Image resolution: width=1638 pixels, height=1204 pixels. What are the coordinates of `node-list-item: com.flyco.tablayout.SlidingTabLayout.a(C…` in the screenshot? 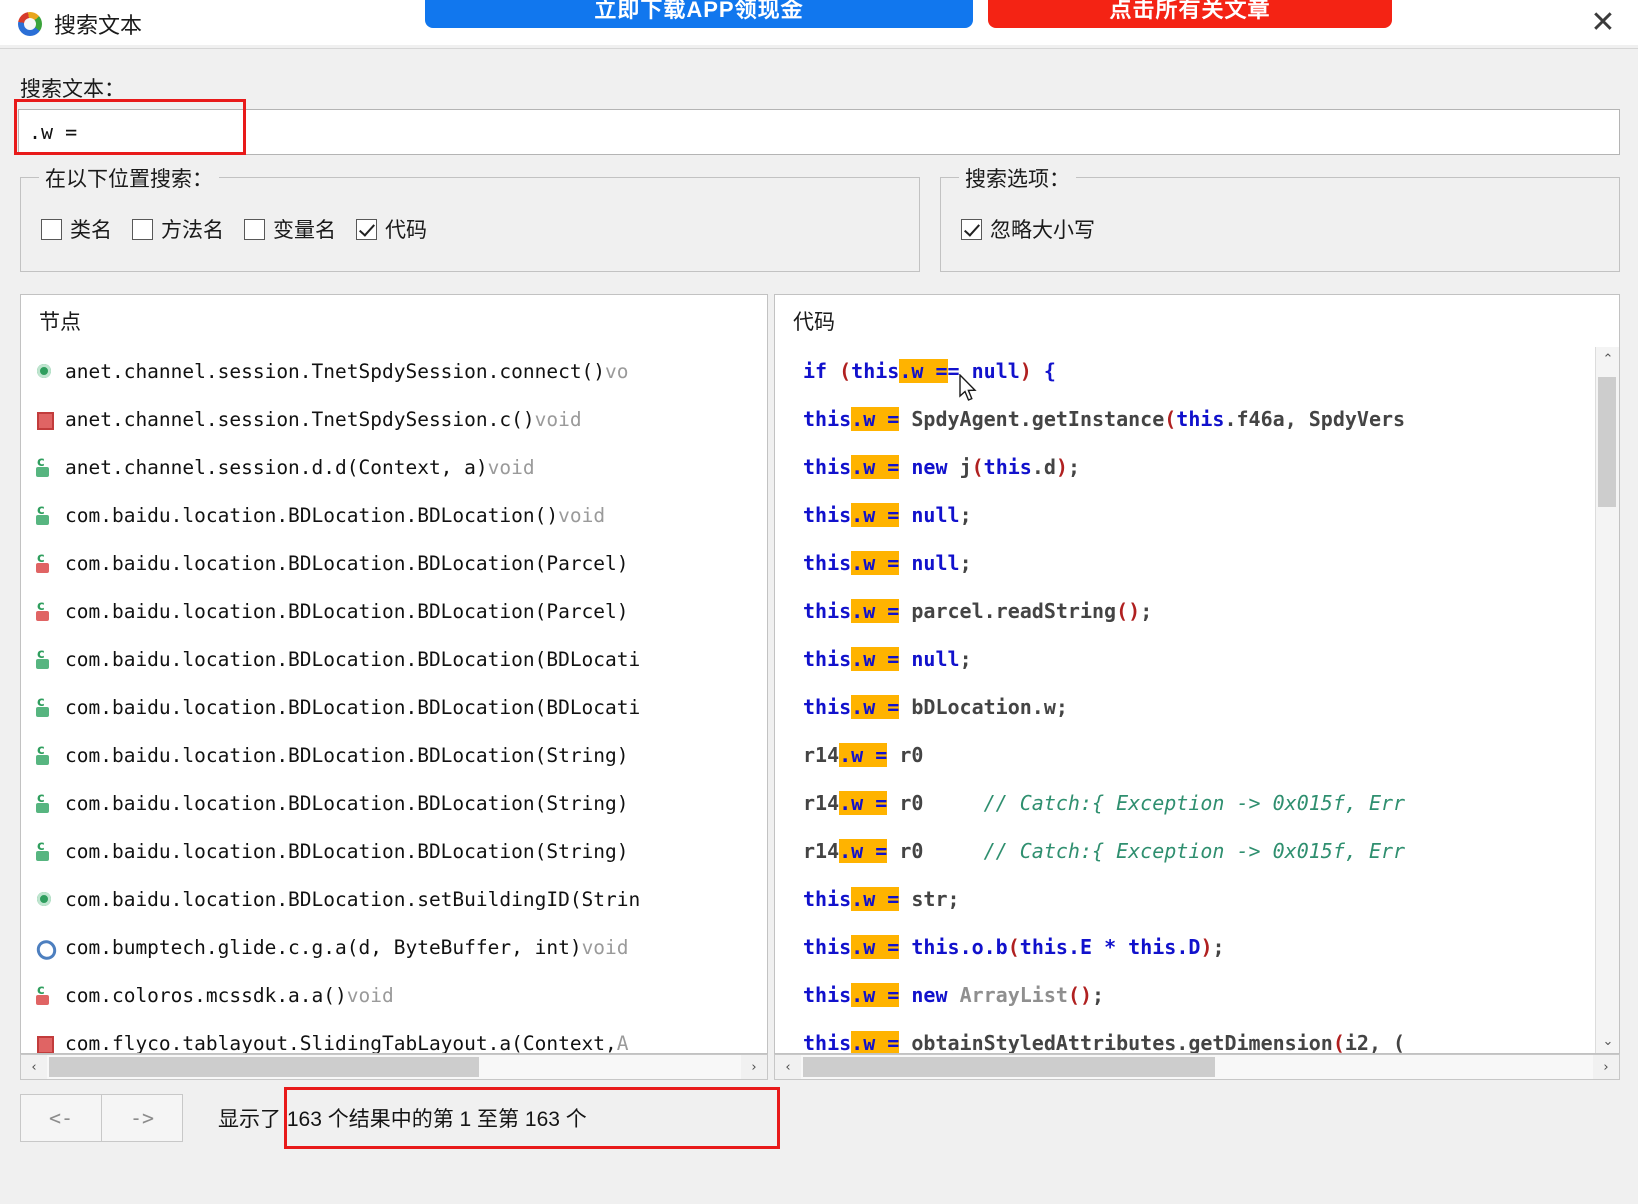 It's located at (394, 1036).